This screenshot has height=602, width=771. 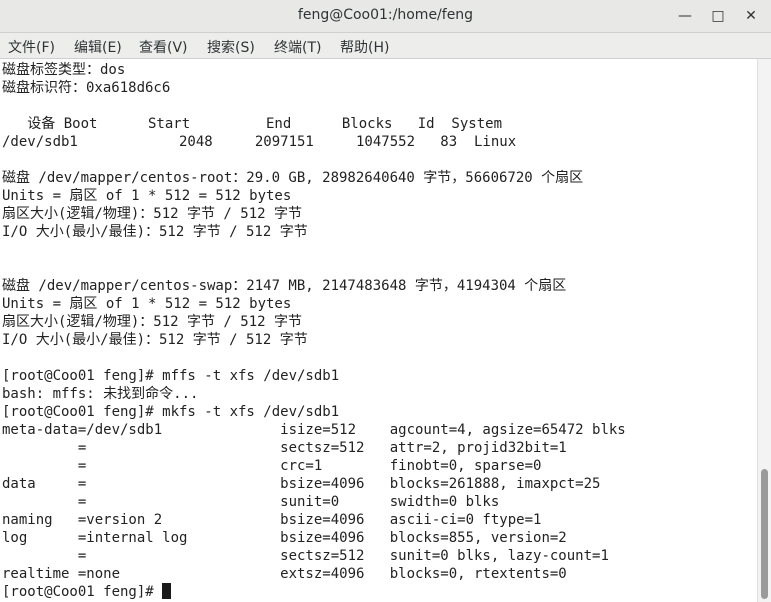 I want to click on menu-bar: 文件(F) 编辑(E) 查看(V) 搜索(S) 终端(T) 帮助(H), so click(x=385, y=46).